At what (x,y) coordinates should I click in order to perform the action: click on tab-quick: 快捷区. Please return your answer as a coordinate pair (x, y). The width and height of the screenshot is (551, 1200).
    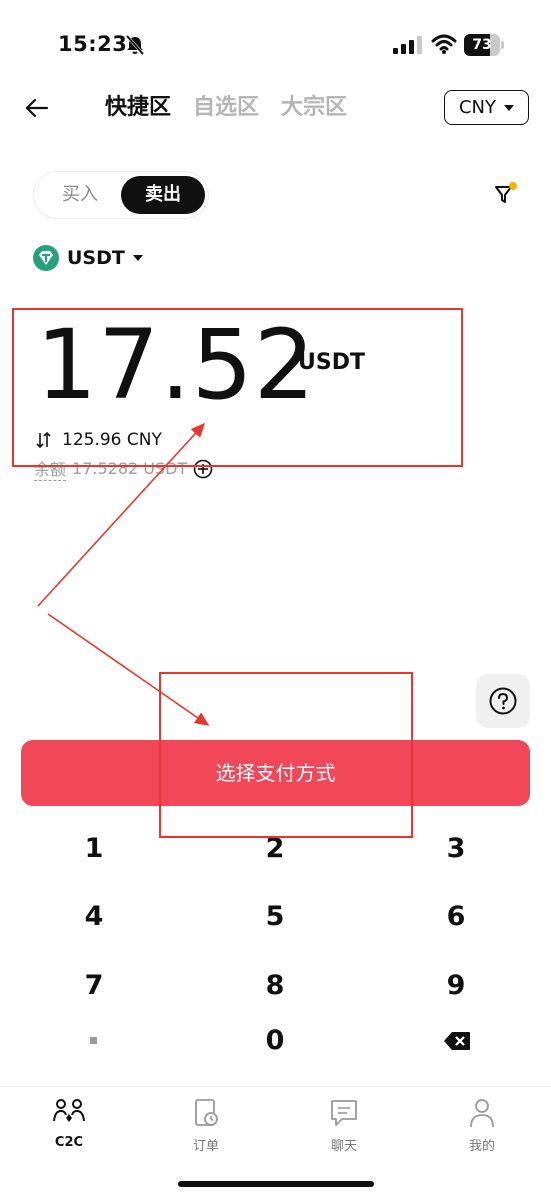
    Looking at the image, I should click on (138, 108).